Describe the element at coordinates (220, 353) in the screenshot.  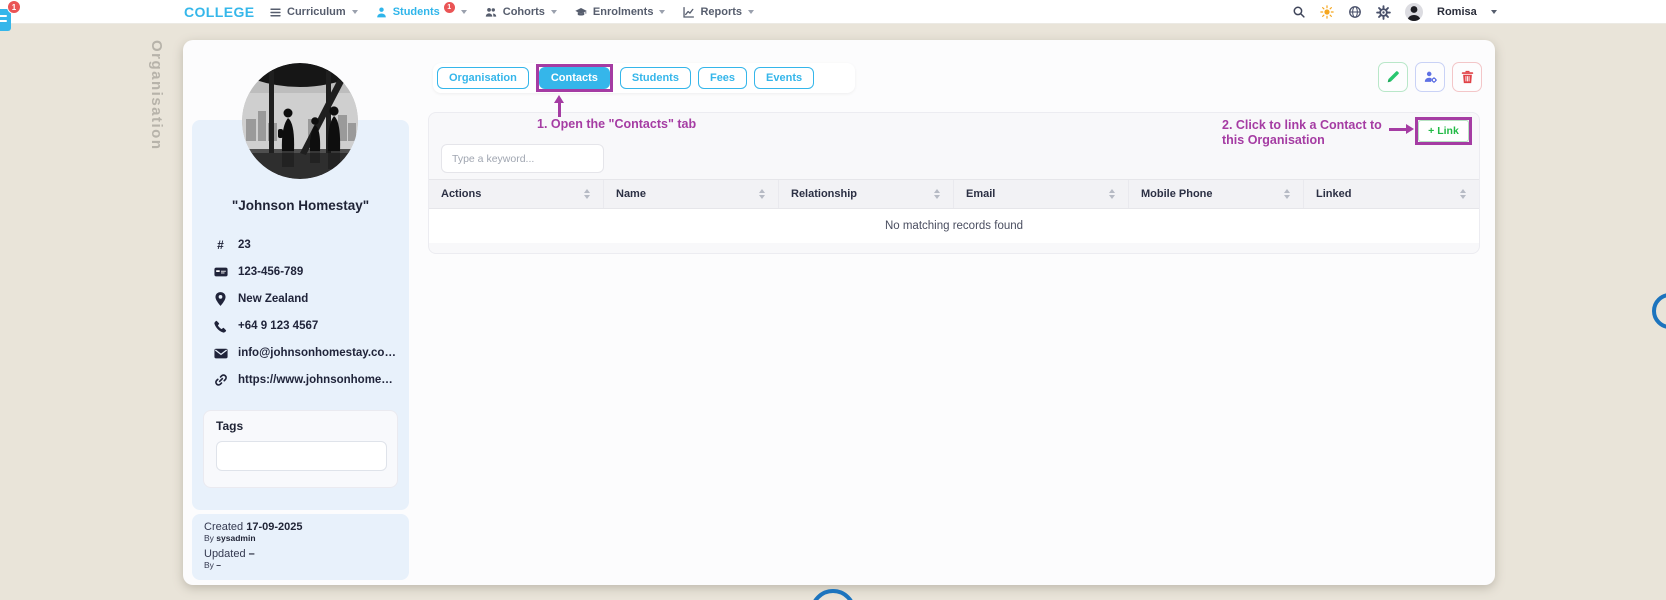
I see `envelope-icon` at that location.